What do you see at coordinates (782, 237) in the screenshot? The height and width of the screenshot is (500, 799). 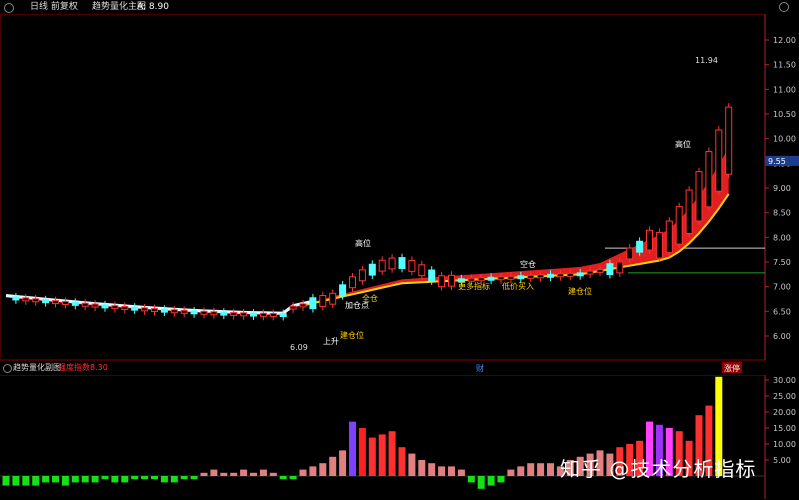 I see `price-tick-label: 8.00` at bounding box center [782, 237].